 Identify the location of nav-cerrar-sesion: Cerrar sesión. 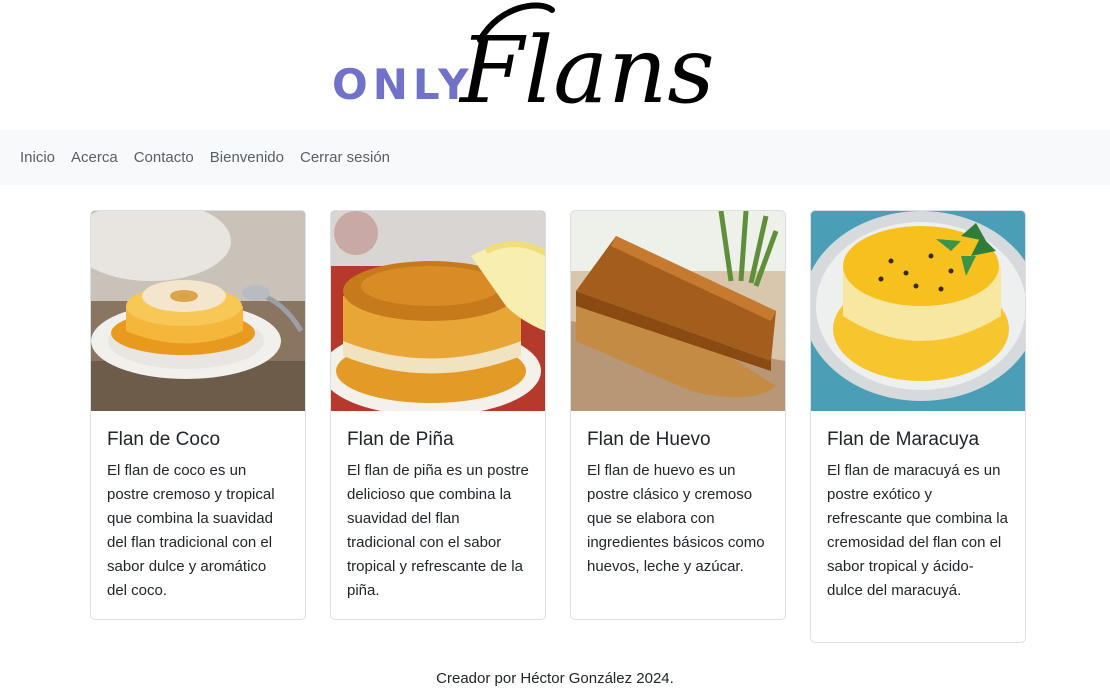
(345, 157).